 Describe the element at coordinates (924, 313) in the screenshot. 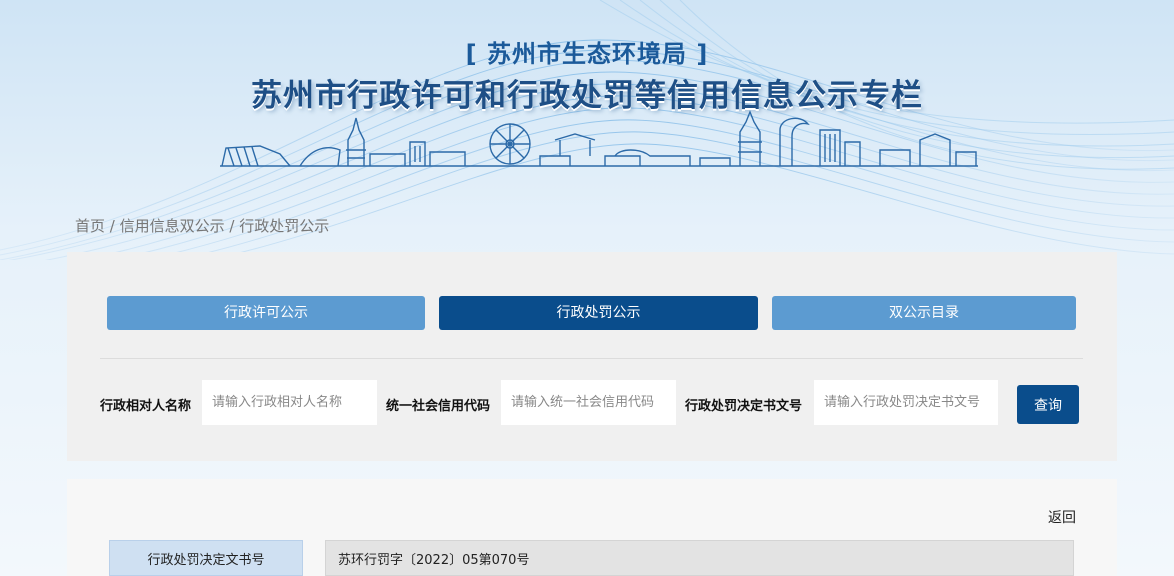

I see `tab-double-disclosure-catalog: 双公示目录` at that location.